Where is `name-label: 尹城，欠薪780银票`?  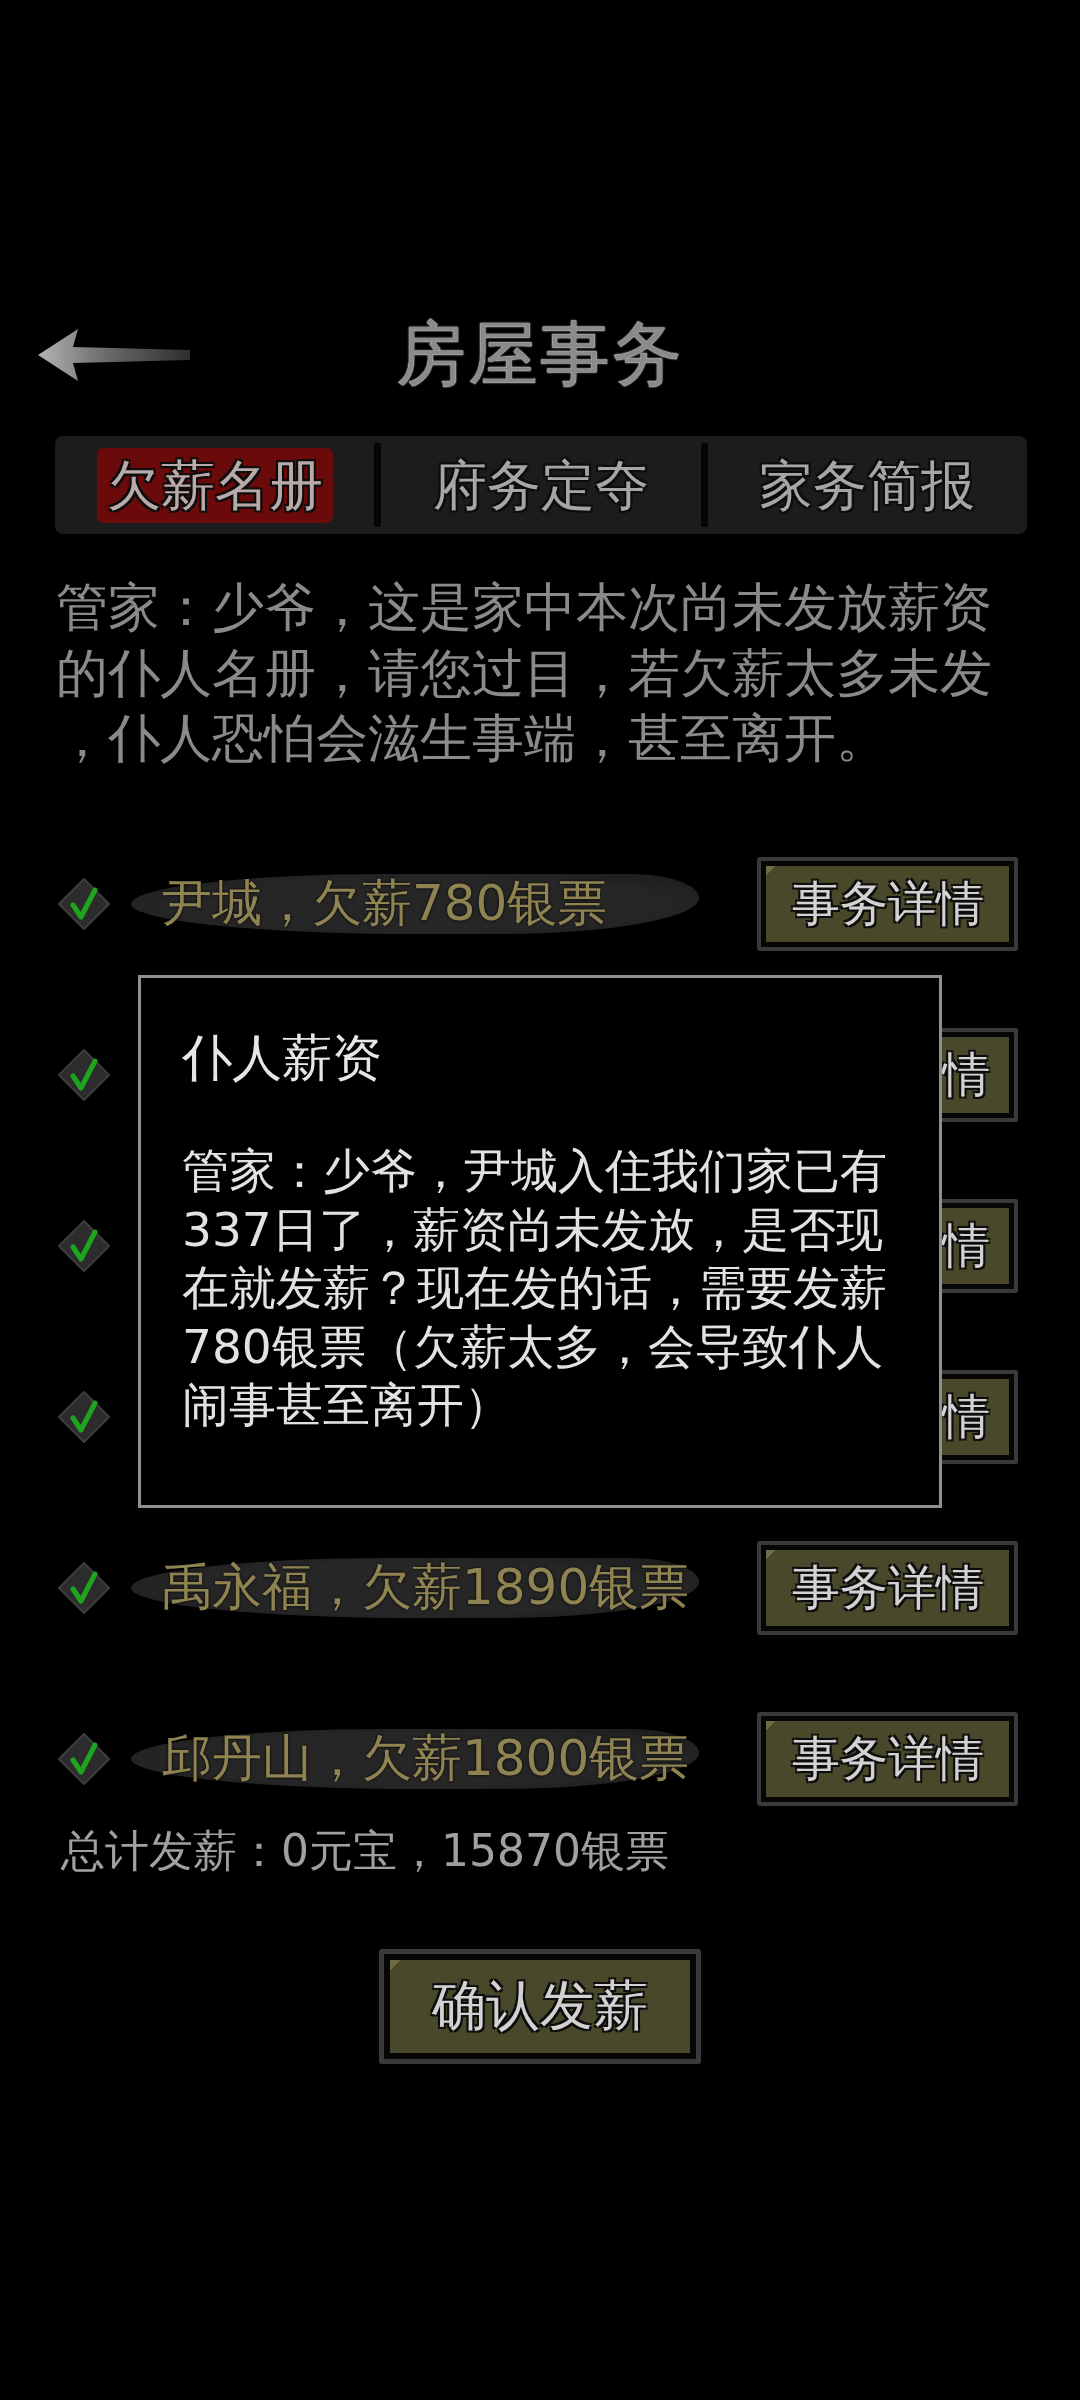 name-label: 尹城，欠薪780银票 is located at coordinates (415, 903).